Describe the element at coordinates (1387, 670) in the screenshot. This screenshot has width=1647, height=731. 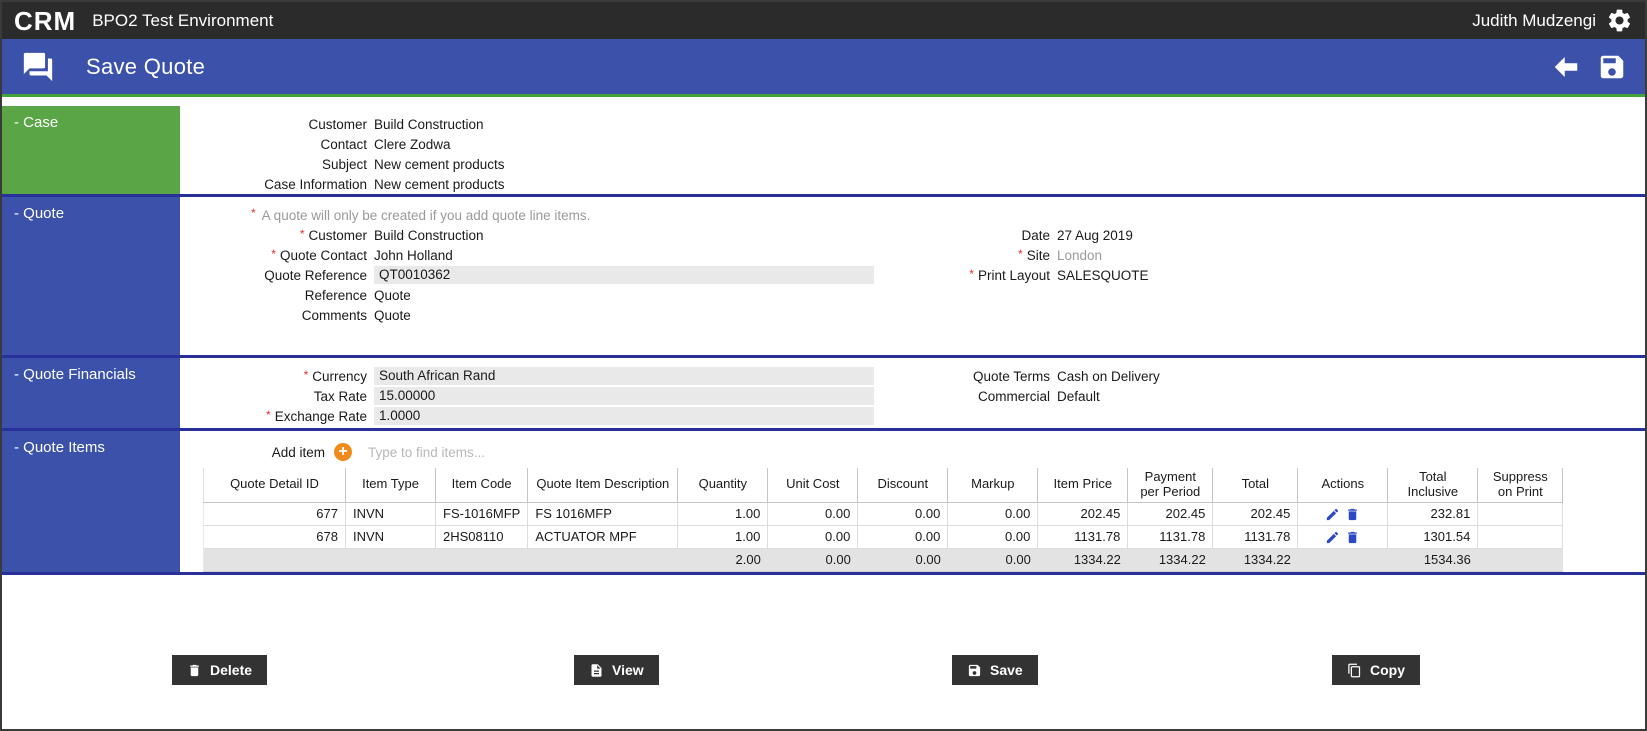
I see `copy-button-label: Copy` at that location.